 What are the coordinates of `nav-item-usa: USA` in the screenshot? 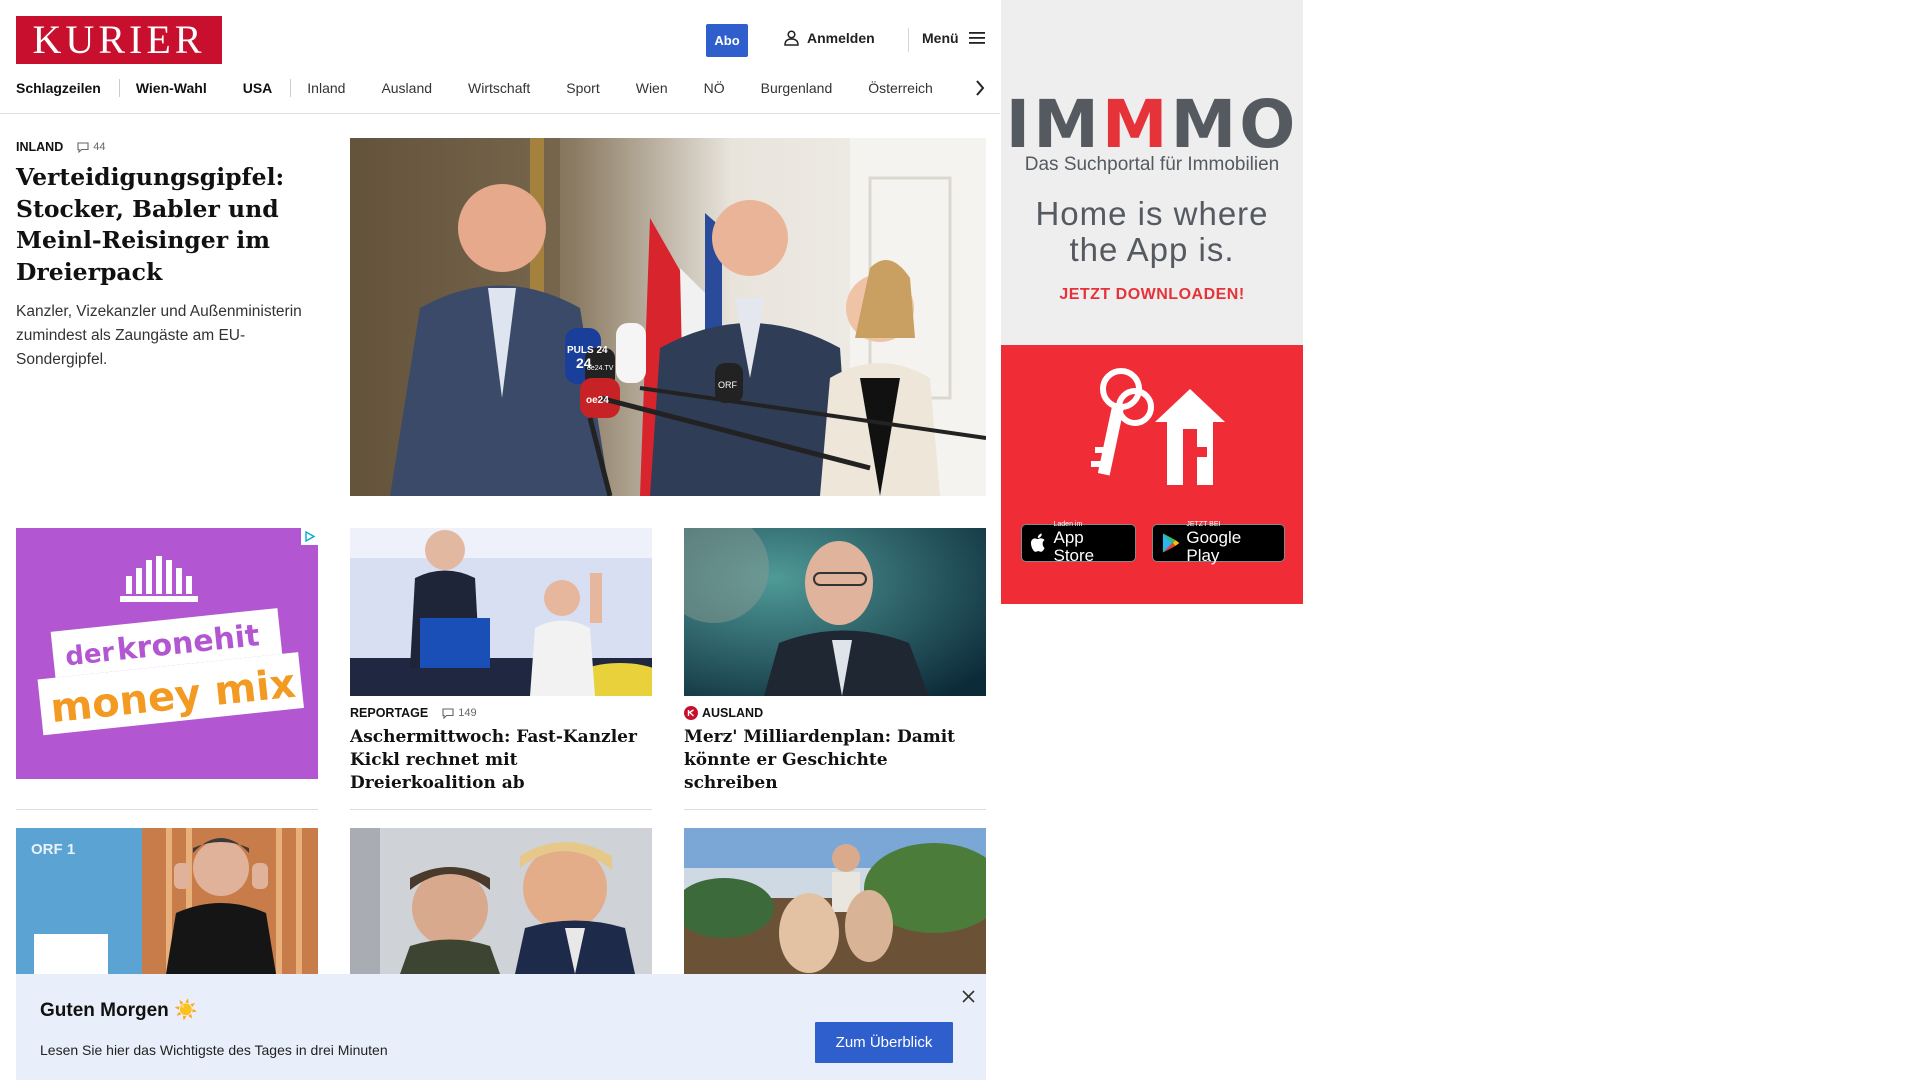 It's located at (258, 88).